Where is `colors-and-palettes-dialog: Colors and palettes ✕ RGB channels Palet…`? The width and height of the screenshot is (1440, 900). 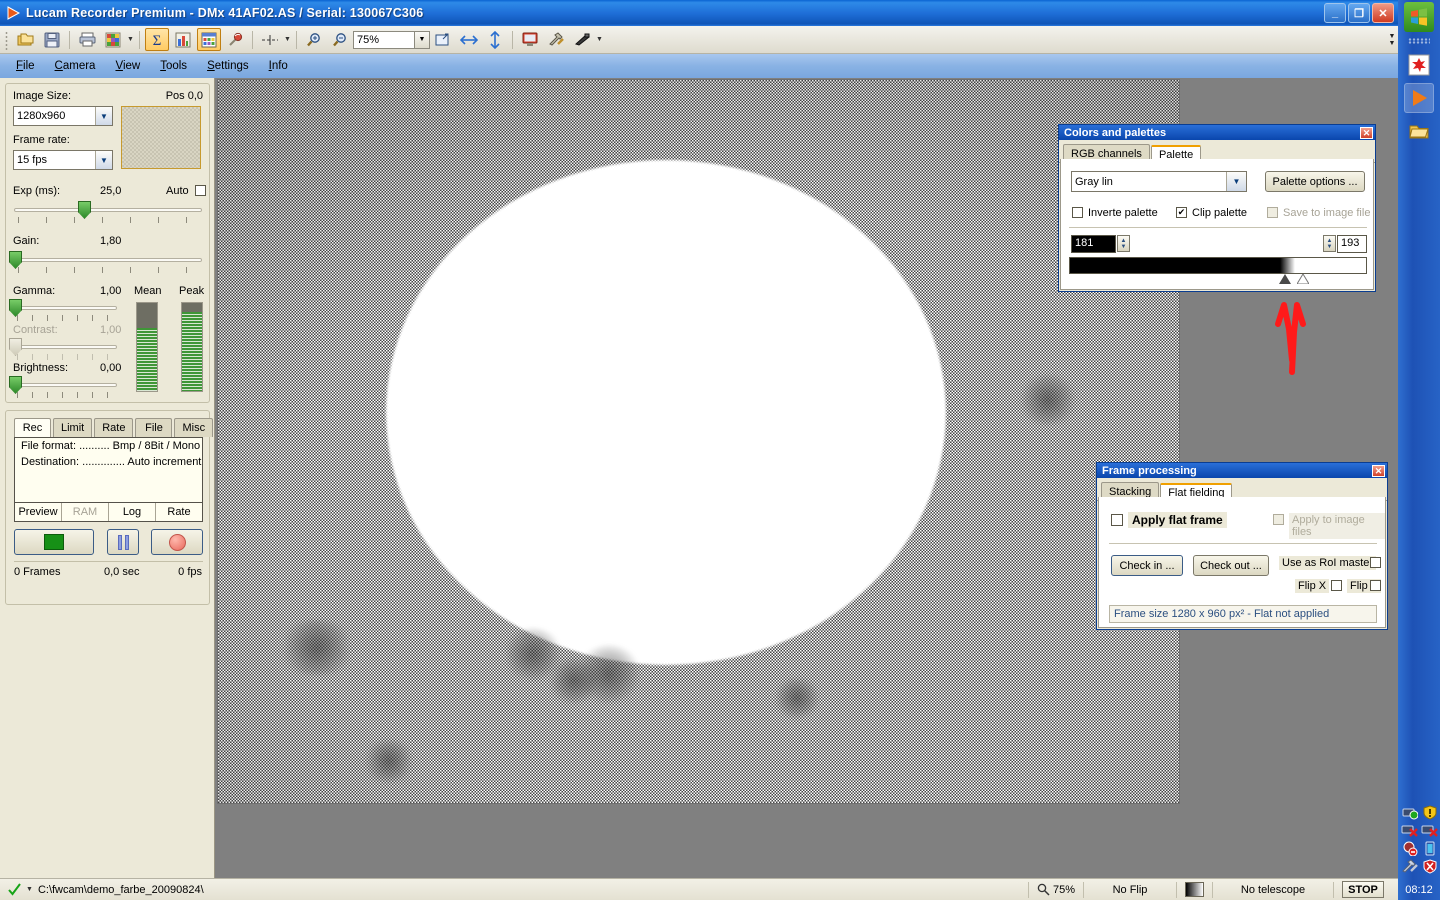 colors-and-palettes-dialog: Colors and palettes ✕ RGB channels Palet… is located at coordinates (1217, 208).